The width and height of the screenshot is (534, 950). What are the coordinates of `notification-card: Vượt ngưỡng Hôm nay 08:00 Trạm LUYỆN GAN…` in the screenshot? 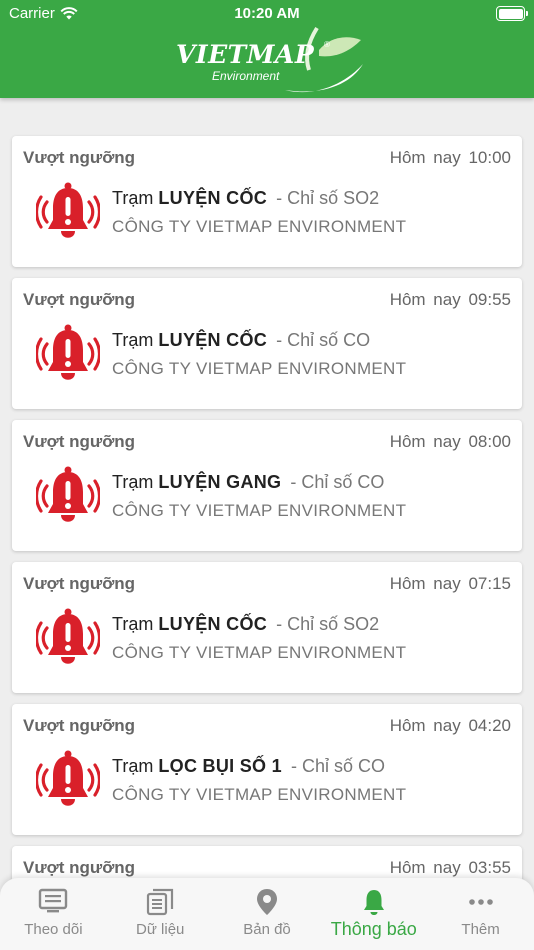 It's located at (267, 485).